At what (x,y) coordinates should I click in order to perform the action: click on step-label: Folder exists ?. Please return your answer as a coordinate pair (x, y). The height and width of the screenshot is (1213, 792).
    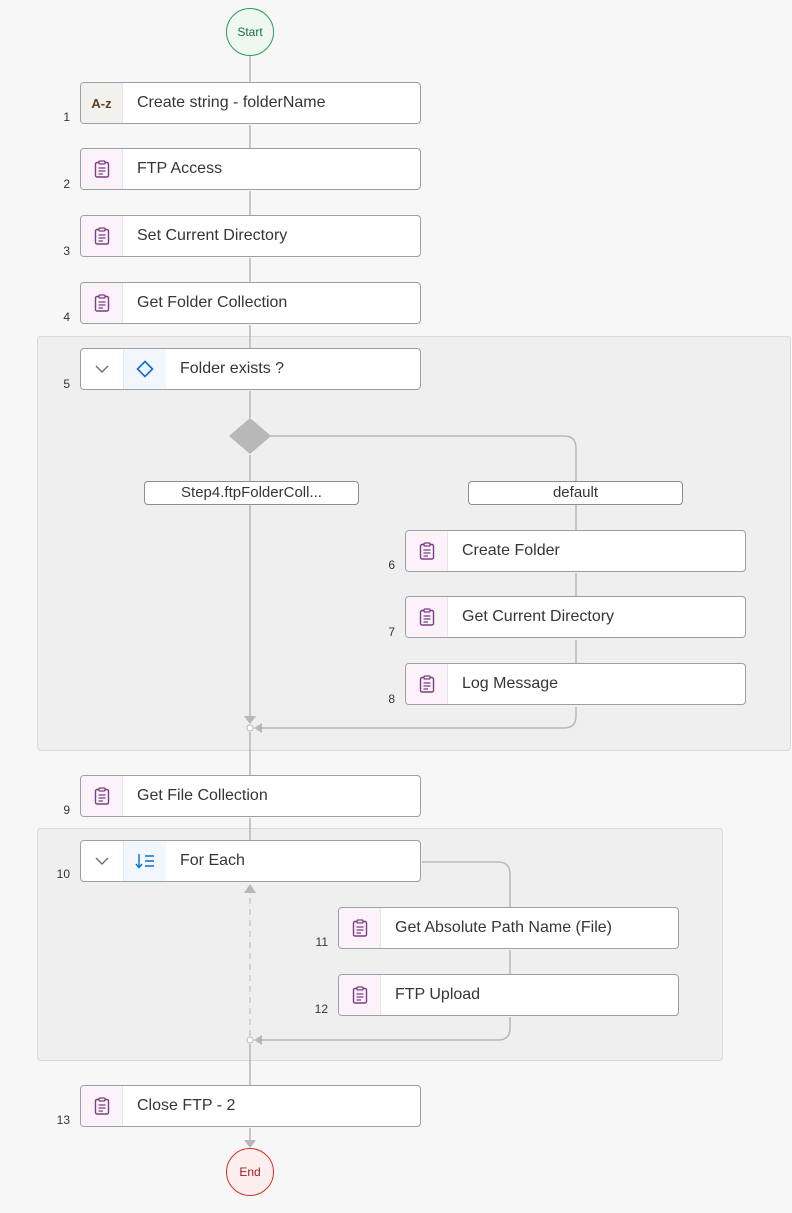
    Looking at the image, I should click on (232, 368).